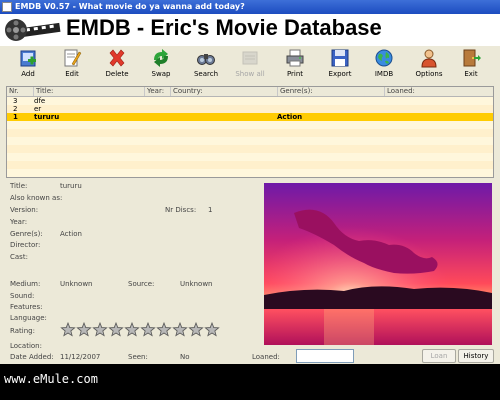 Image resolution: width=500 pixels, height=400 pixels. Describe the element at coordinates (250, 109) in the screenshot. I see `table-row: 2 er` at that location.